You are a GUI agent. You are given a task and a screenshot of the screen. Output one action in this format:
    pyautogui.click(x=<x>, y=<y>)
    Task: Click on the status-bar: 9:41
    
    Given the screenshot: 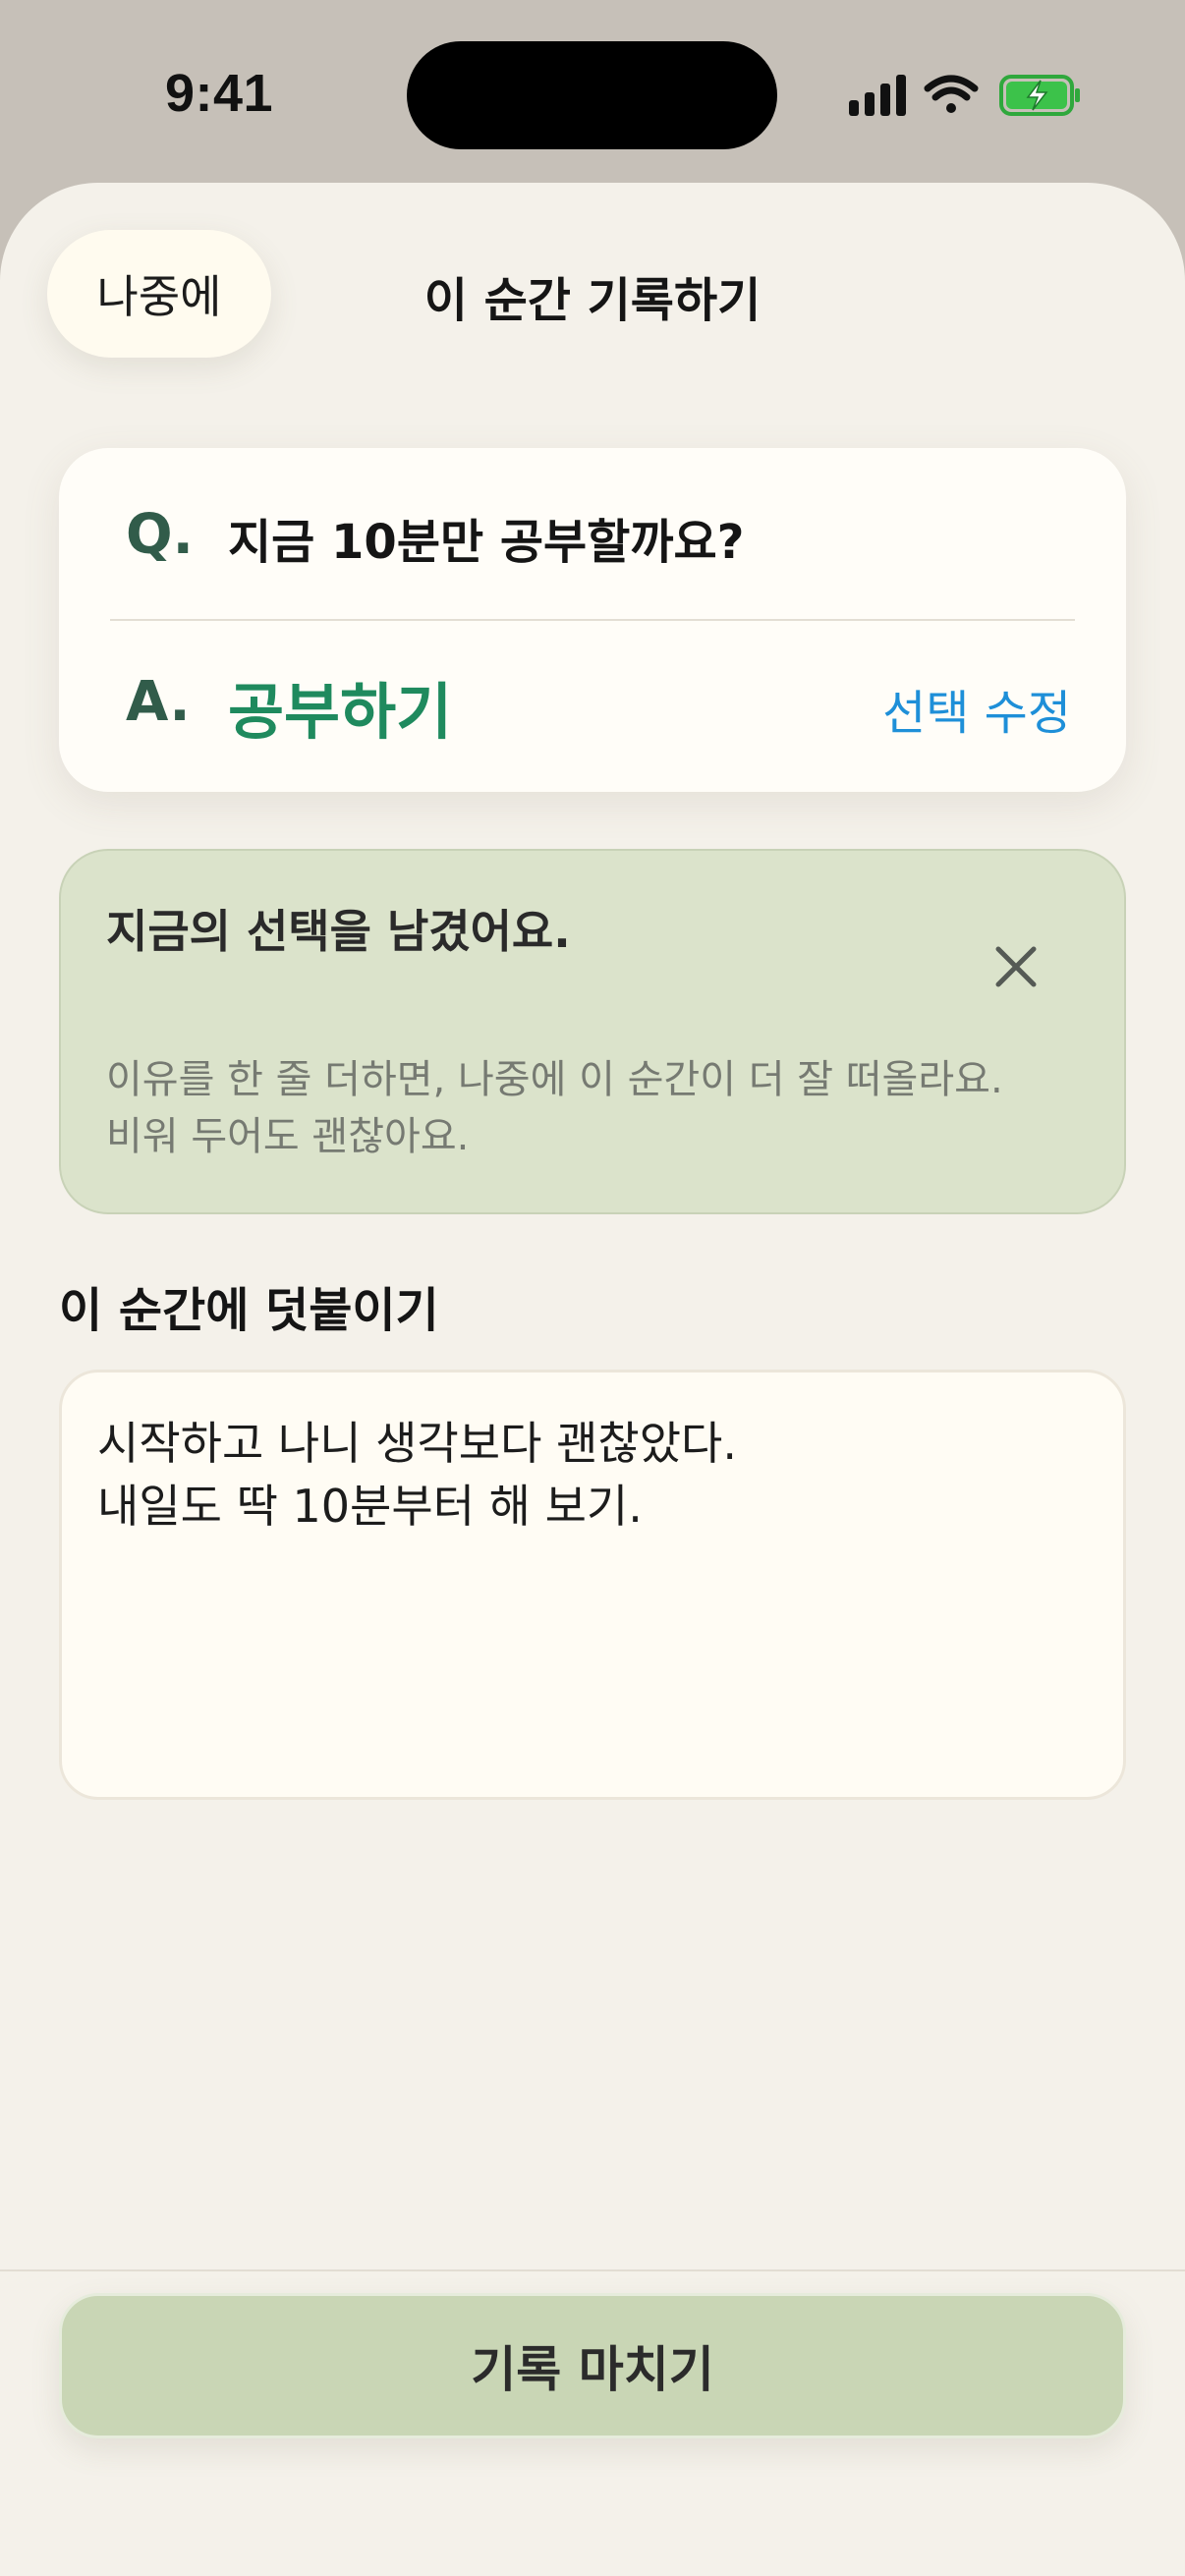 What is the action you would take?
    pyautogui.click(x=592, y=93)
    